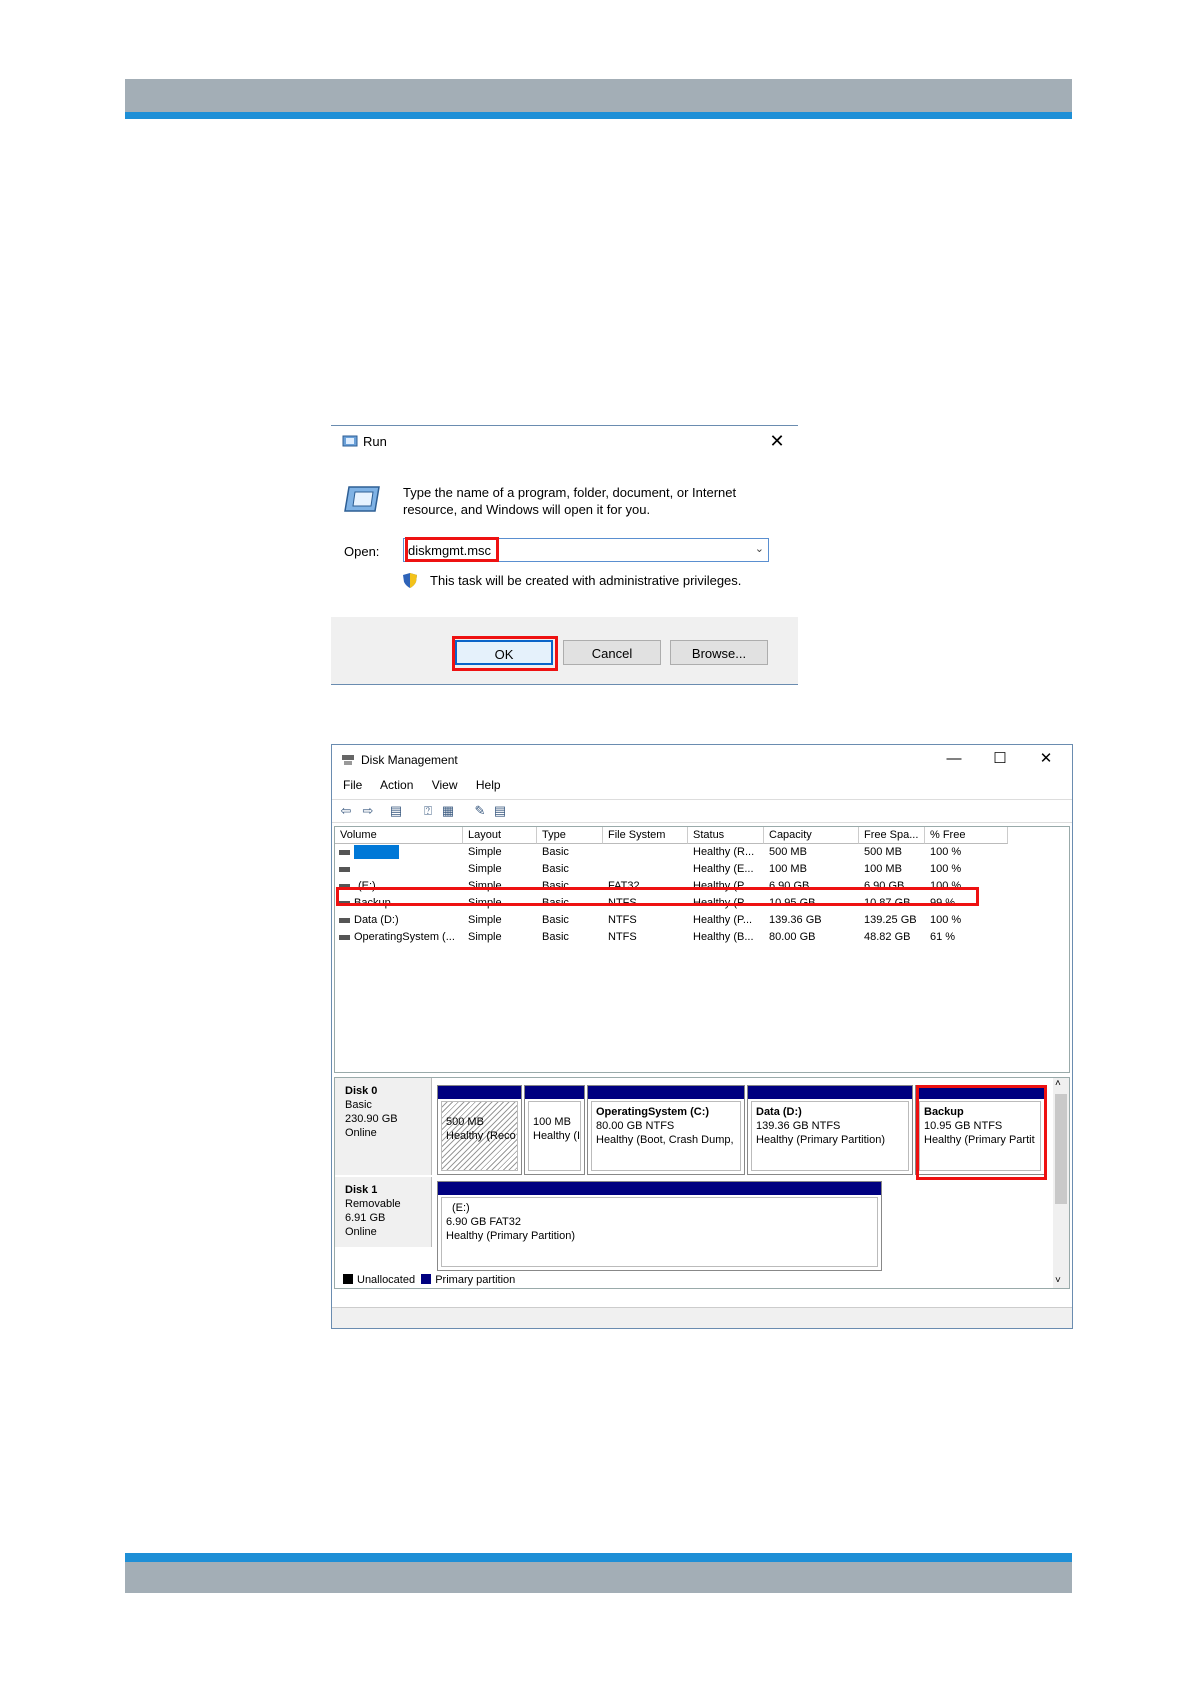 The image size is (1191, 1684). What do you see at coordinates (361, 1190) in the screenshot?
I see `disk-name: Disk 1` at bounding box center [361, 1190].